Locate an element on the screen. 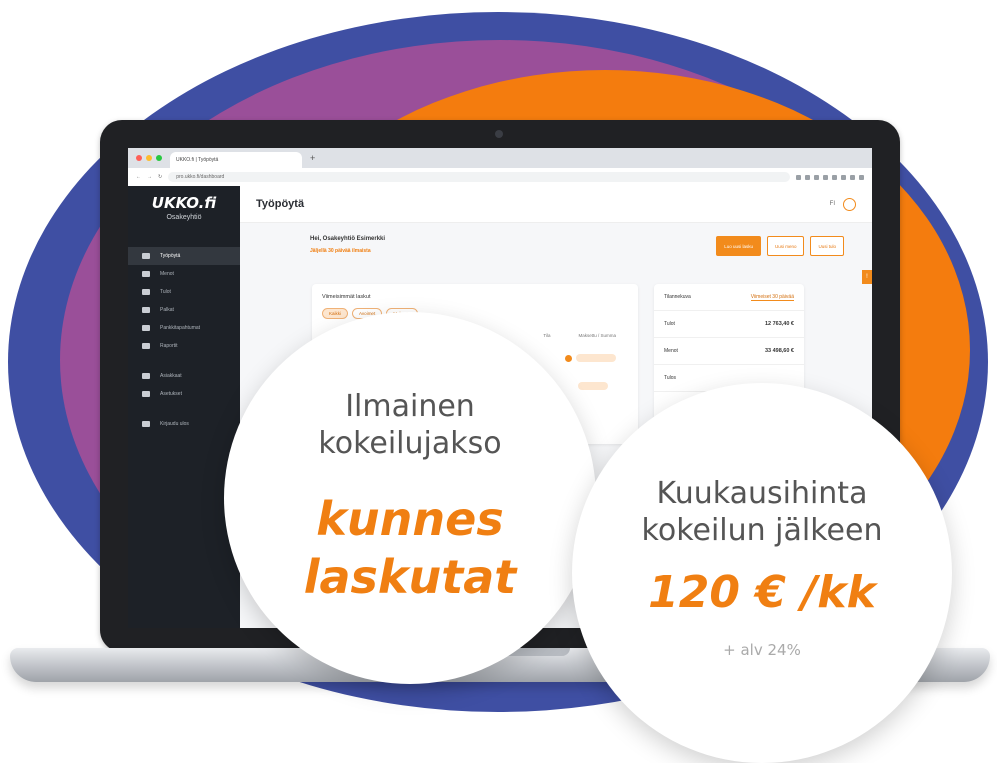  action-buttons: Luo uusi lasku Uusi meno Uusi tulo is located at coordinates (780, 246).